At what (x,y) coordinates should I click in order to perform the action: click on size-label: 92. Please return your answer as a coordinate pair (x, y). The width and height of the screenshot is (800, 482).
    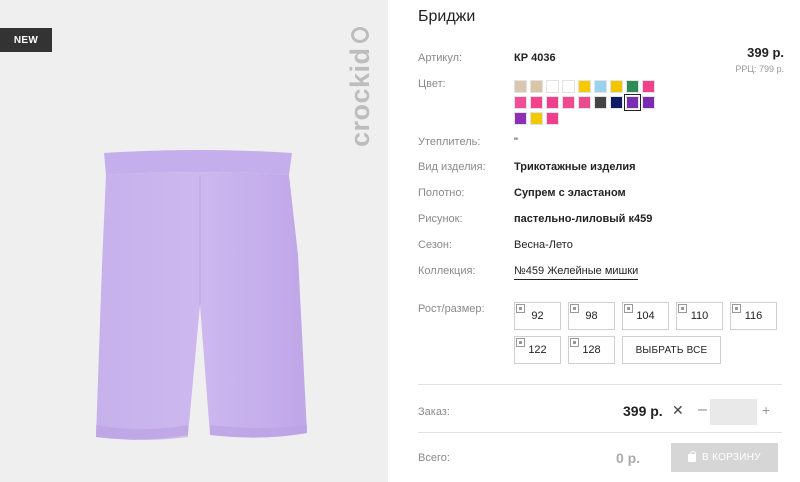
    Looking at the image, I should click on (537, 316).